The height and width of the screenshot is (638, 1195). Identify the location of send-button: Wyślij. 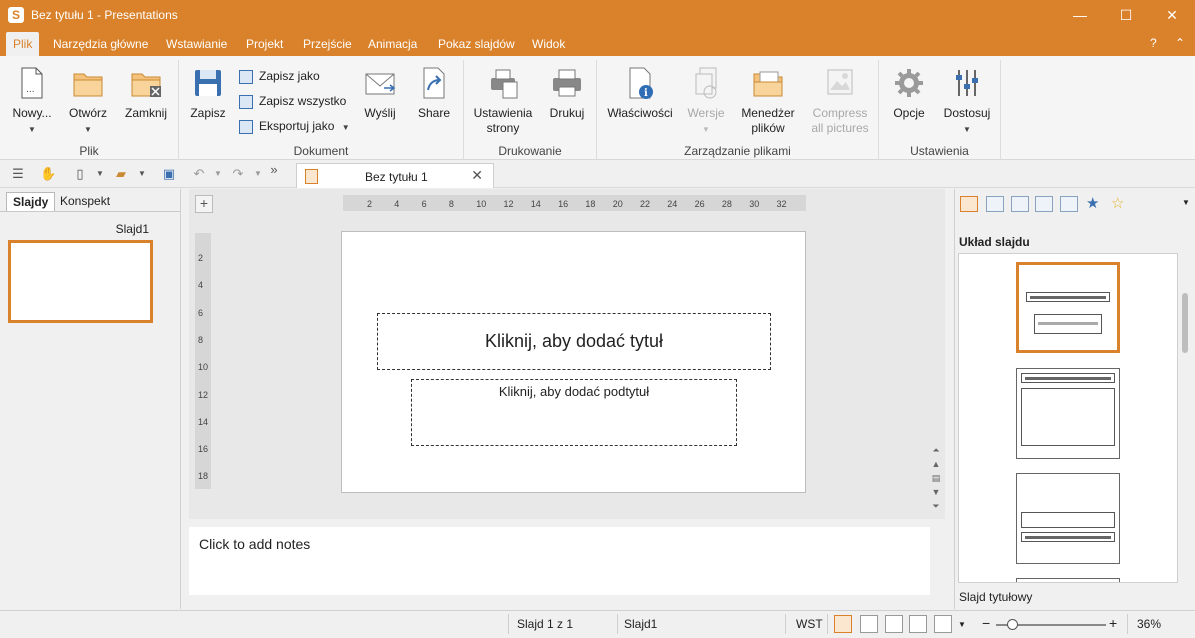
(380, 93).